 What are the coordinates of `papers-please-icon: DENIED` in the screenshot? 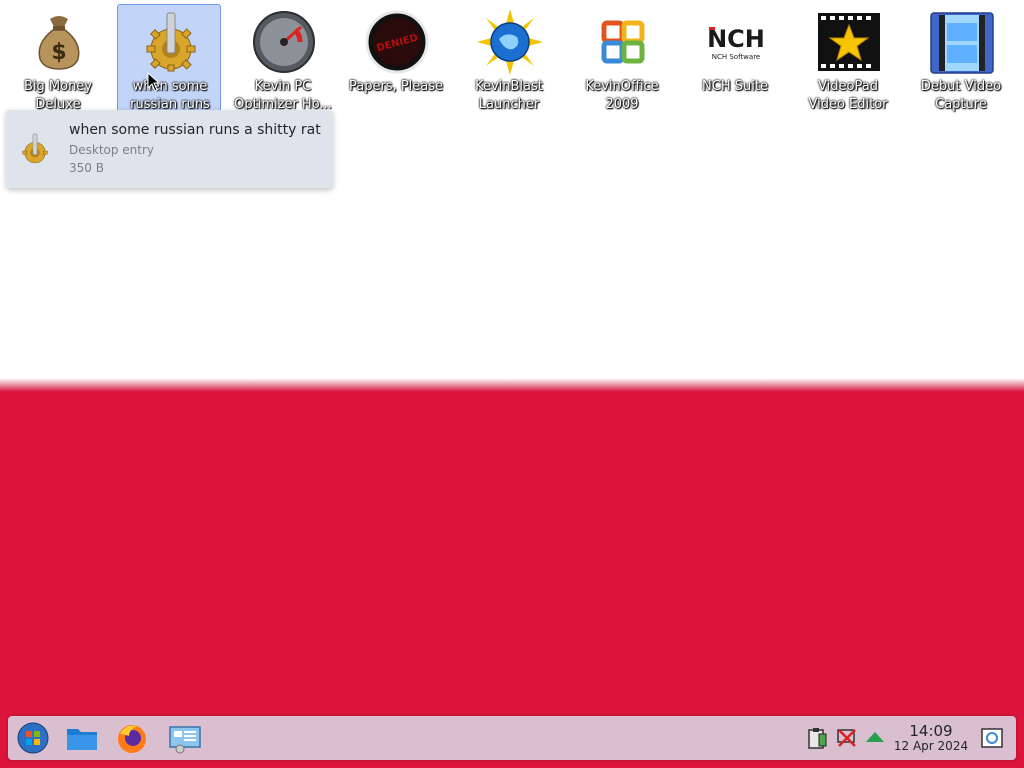 It's located at (397, 42).